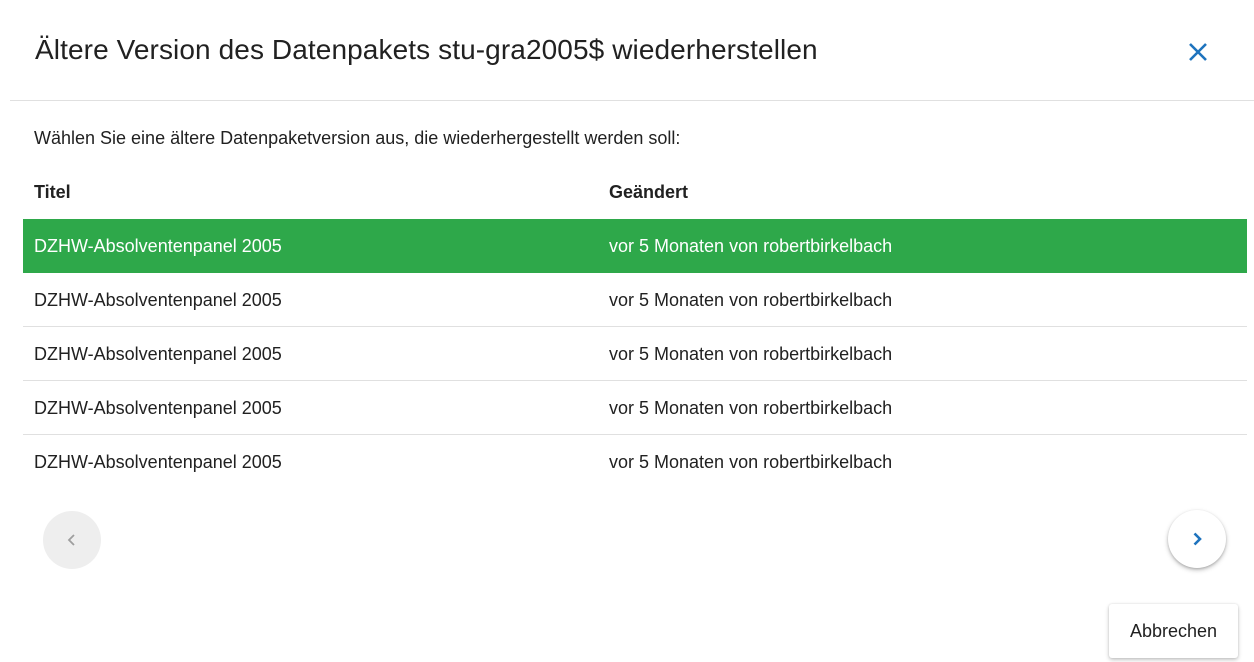 The height and width of the screenshot is (662, 1254). I want to click on chevron-left-icon, so click(71, 540).